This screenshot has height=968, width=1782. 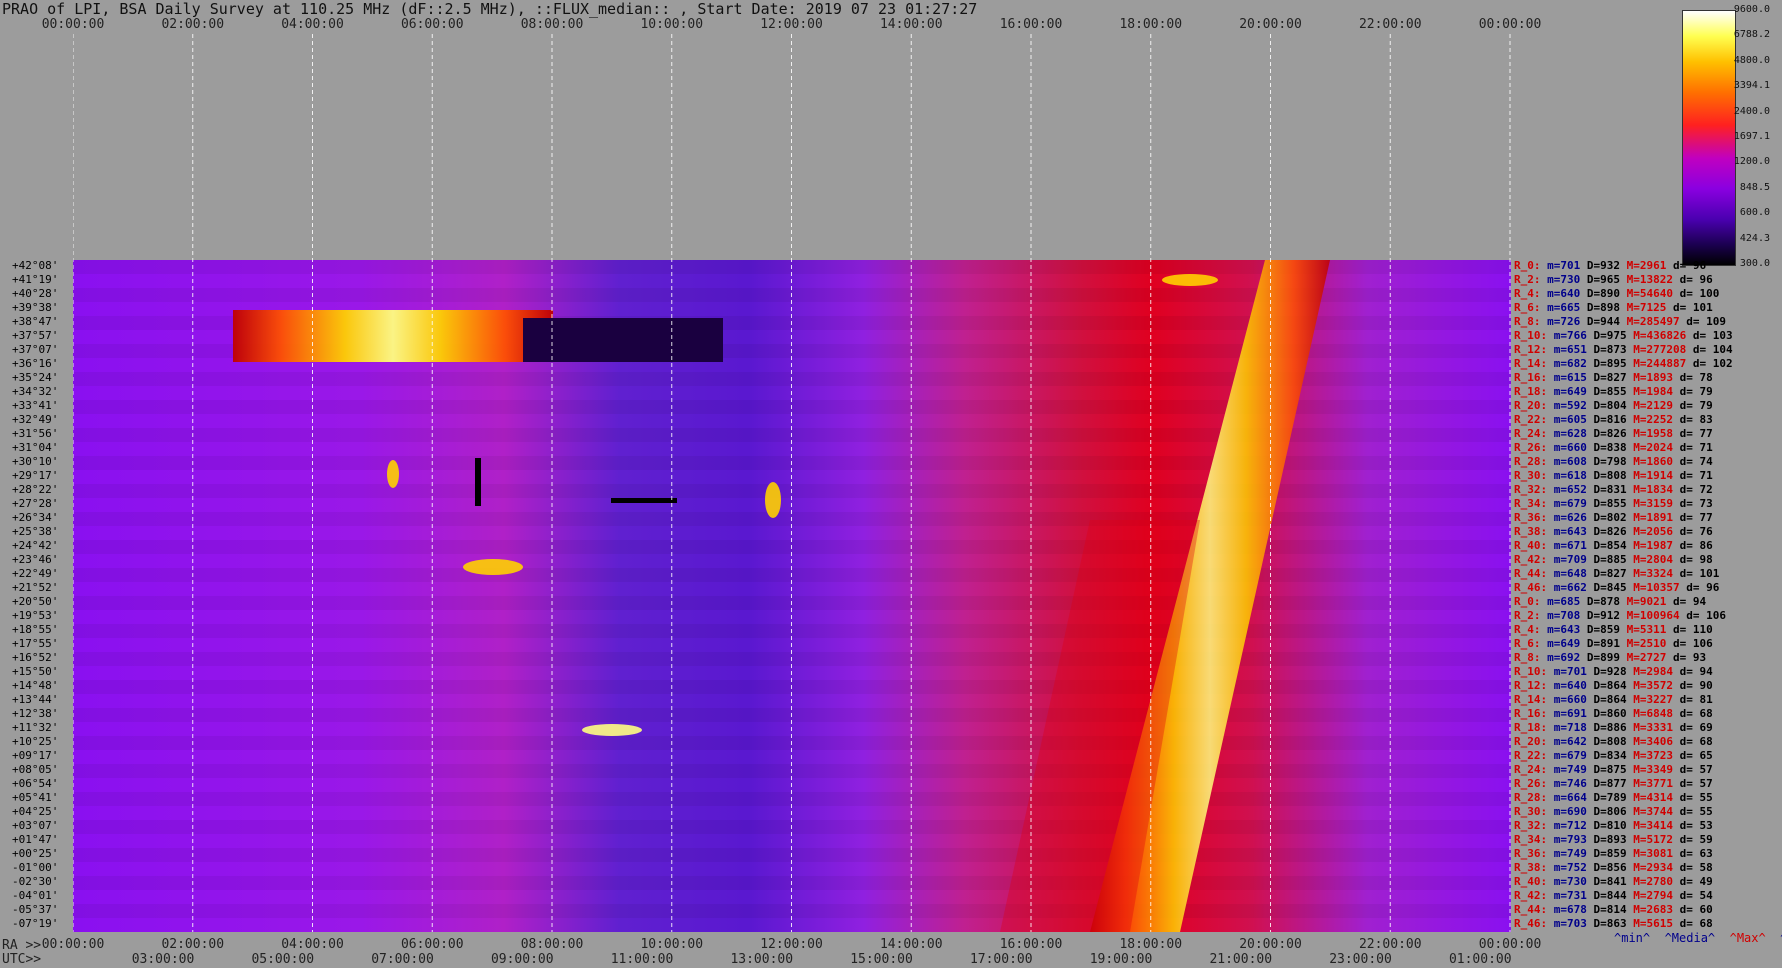 What do you see at coordinates (1606, 853) in the screenshot?
I see `row-stat-value: D=859` at bounding box center [1606, 853].